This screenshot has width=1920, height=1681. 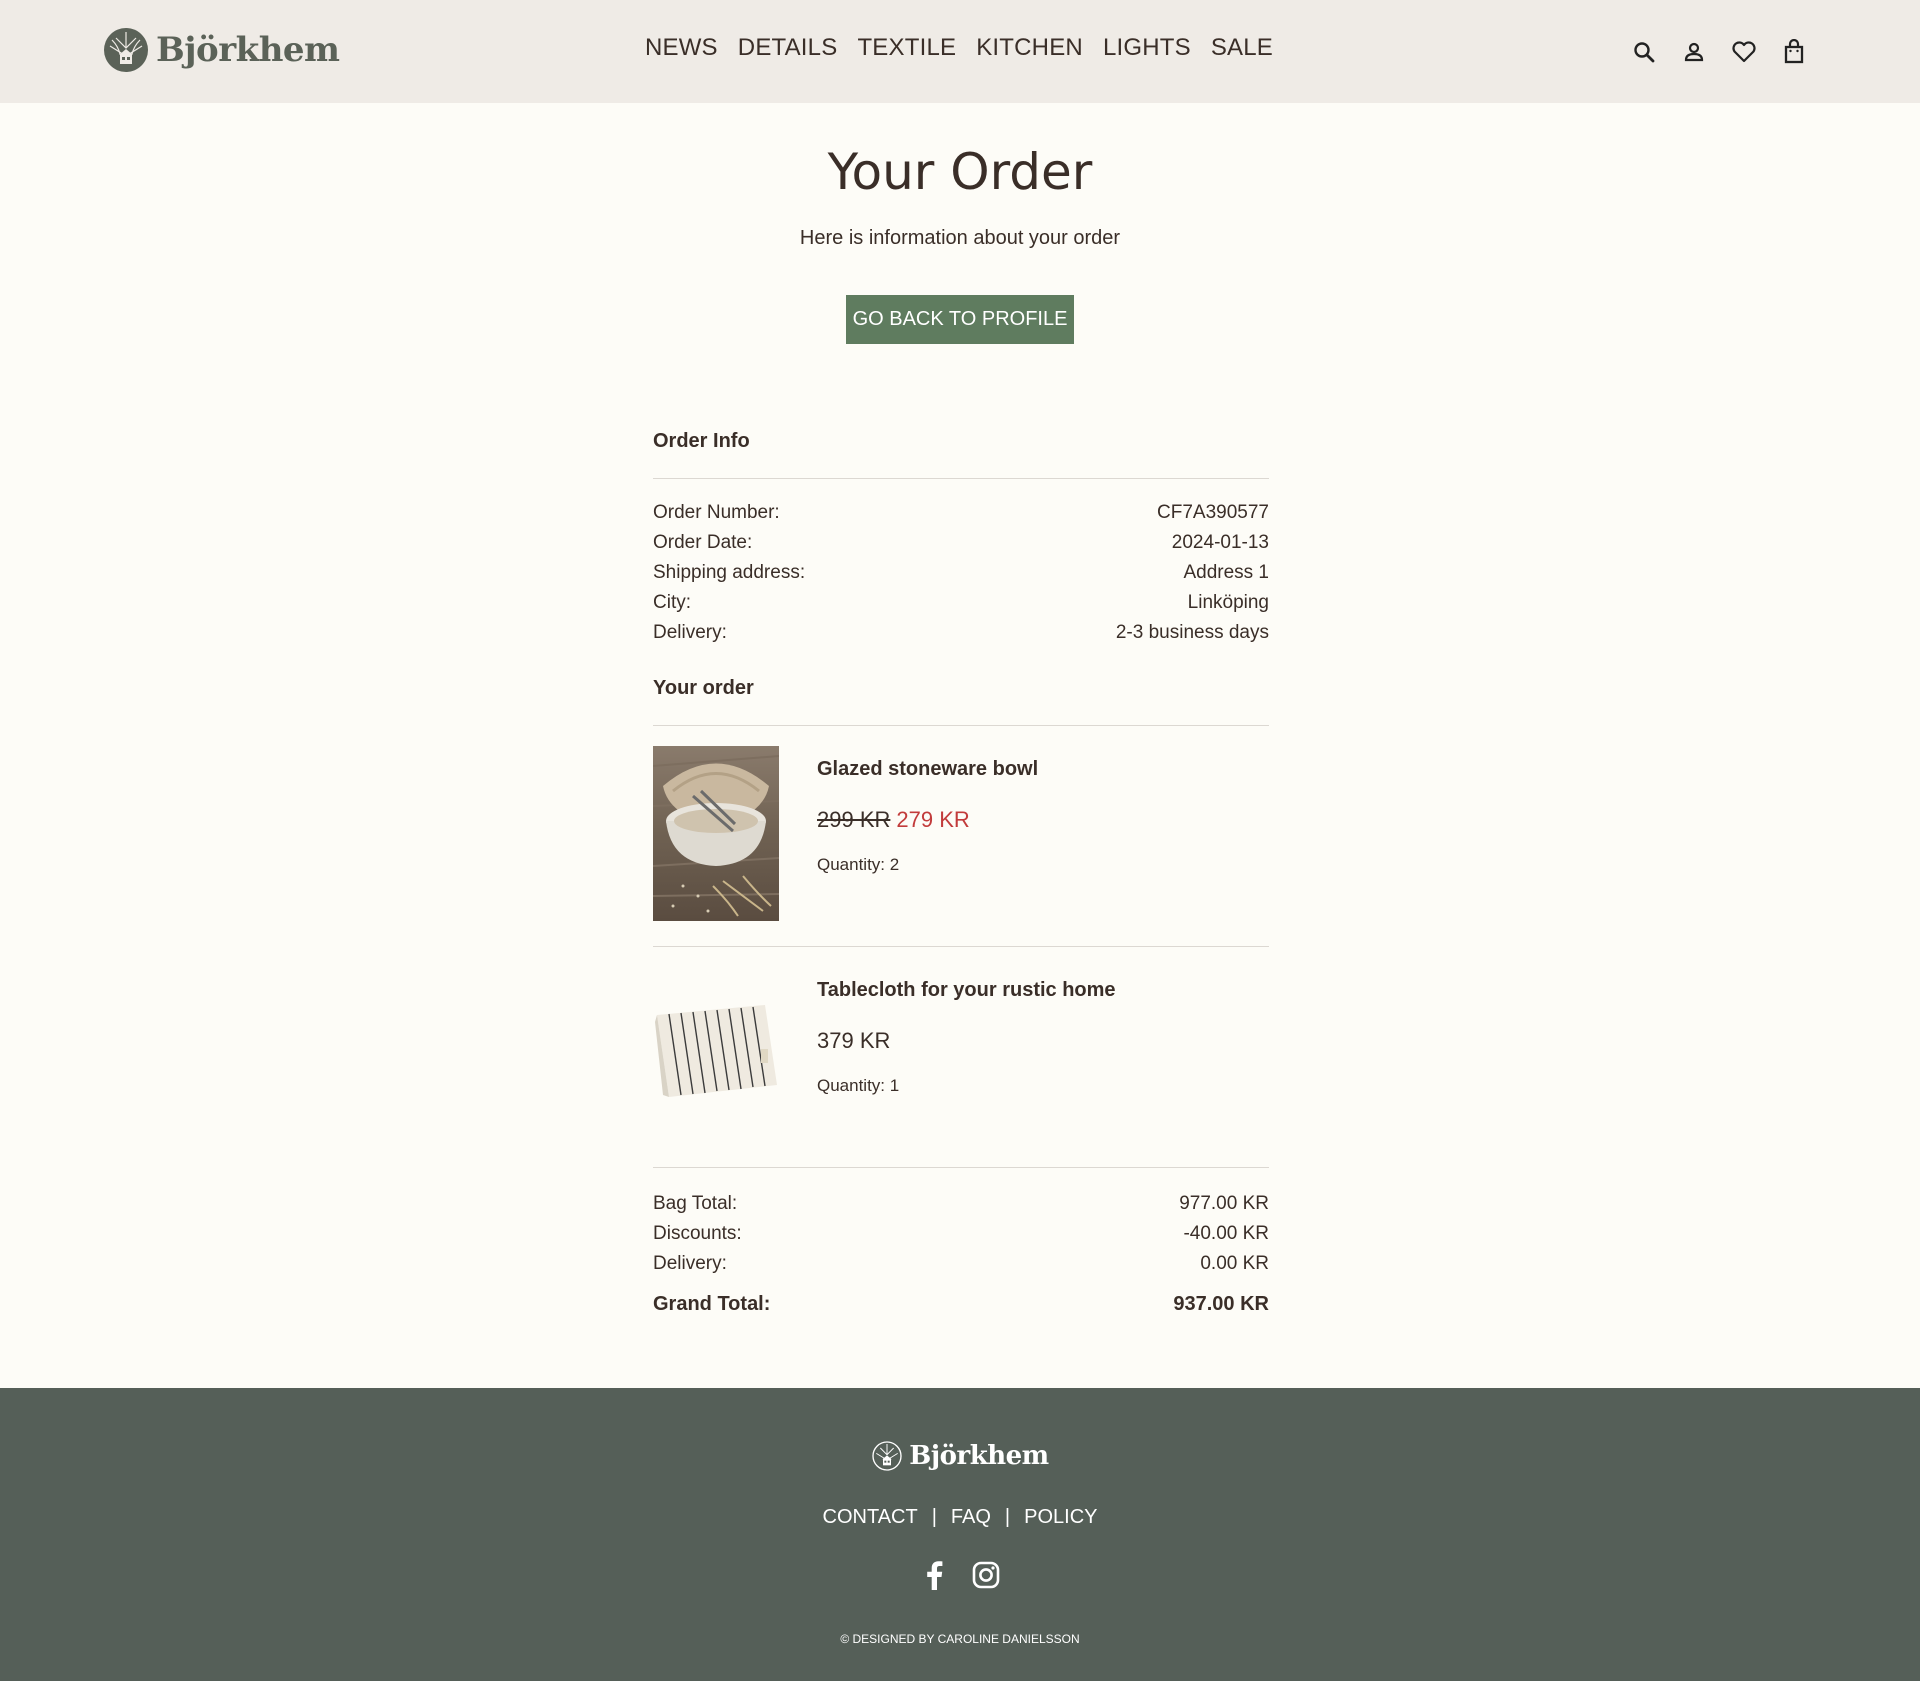 What do you see at coordinates (854, 1040) in the screenshot?
I see `item-price: 379 KR` at bounding box center [854, 1040].